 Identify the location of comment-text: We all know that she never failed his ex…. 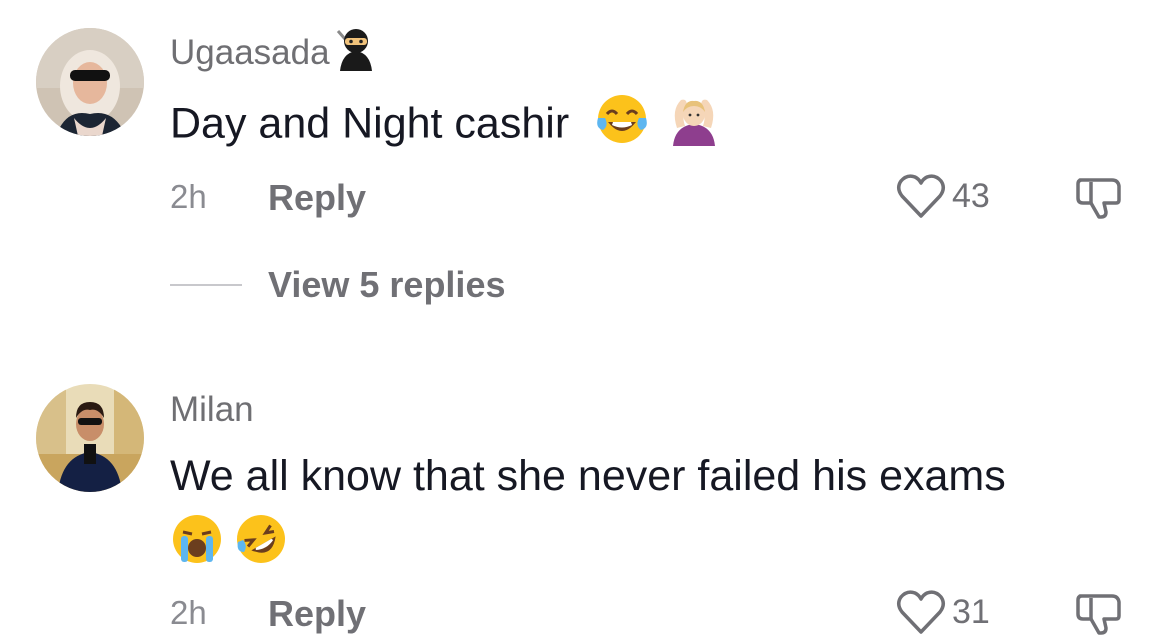
(588, 476).